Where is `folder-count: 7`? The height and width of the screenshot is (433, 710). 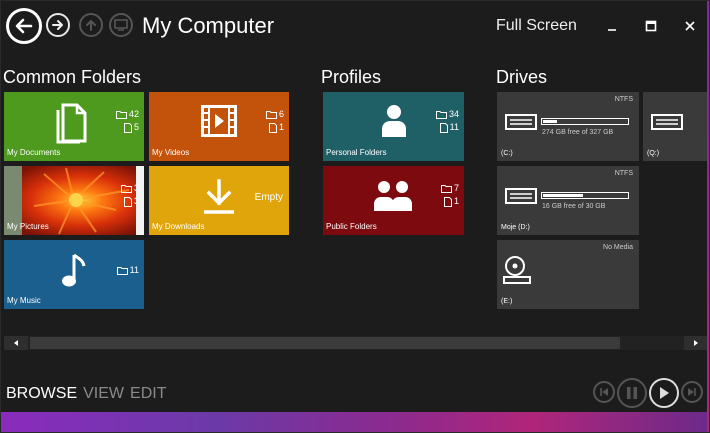 folder-count: 7 is located at coordinates (456, 188).